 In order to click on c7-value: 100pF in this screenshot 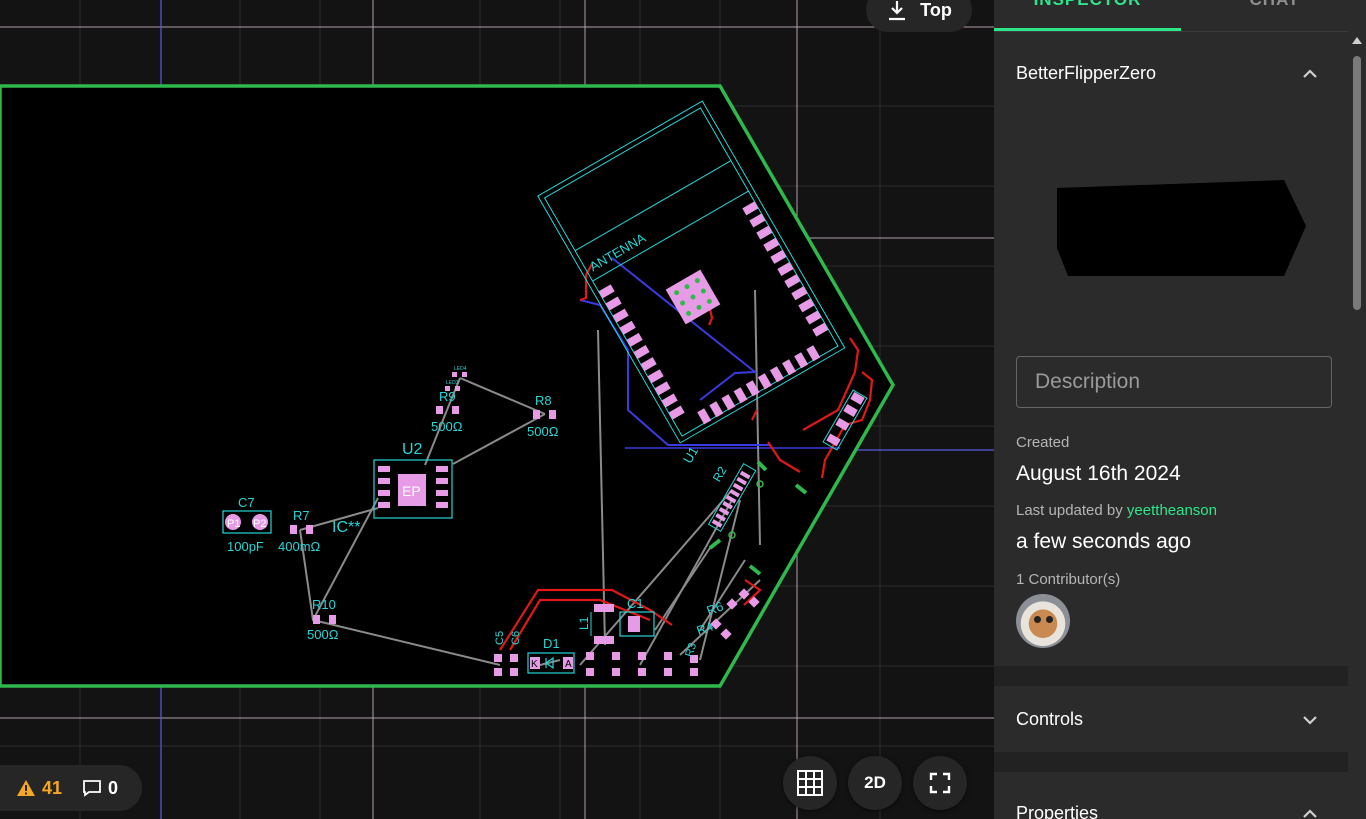, I will do `click(245, 546)`.